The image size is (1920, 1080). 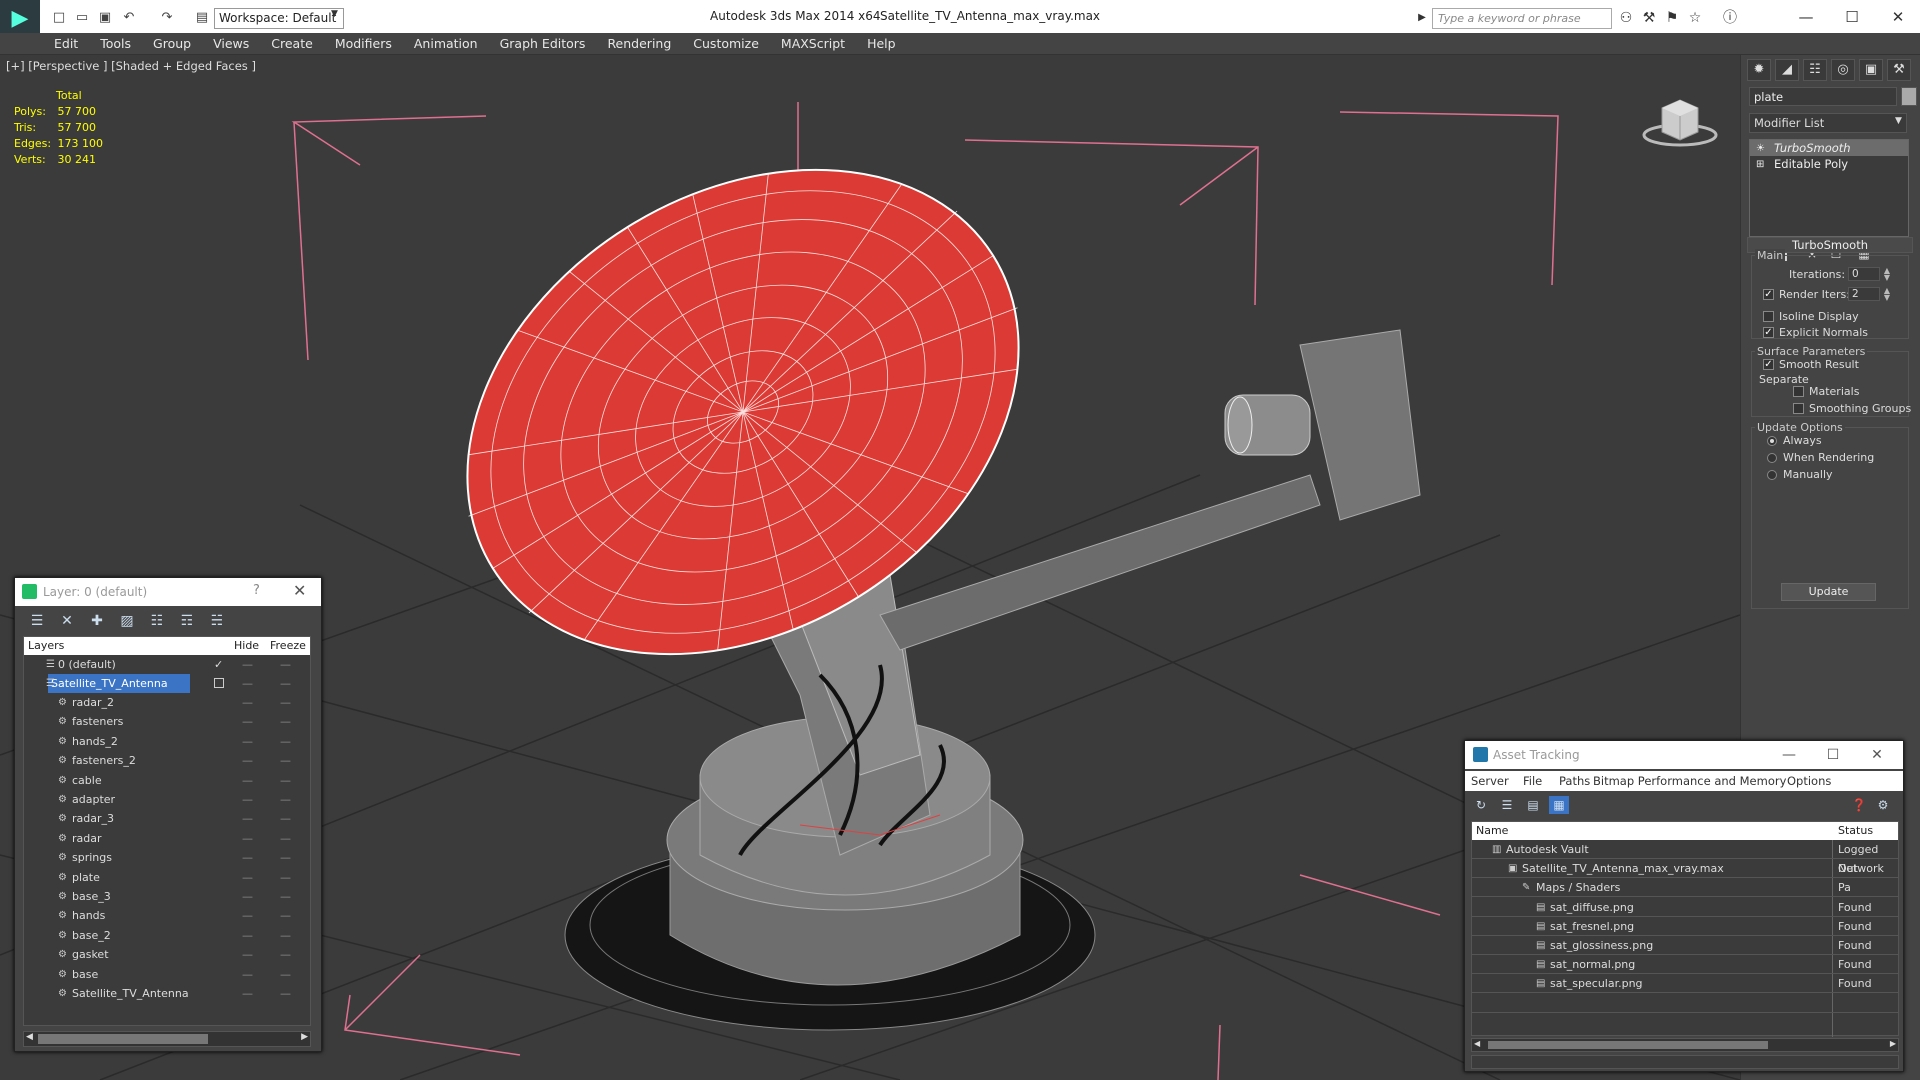 I want to click on menu-rendering: Rendering, so click(x=639, y=44).